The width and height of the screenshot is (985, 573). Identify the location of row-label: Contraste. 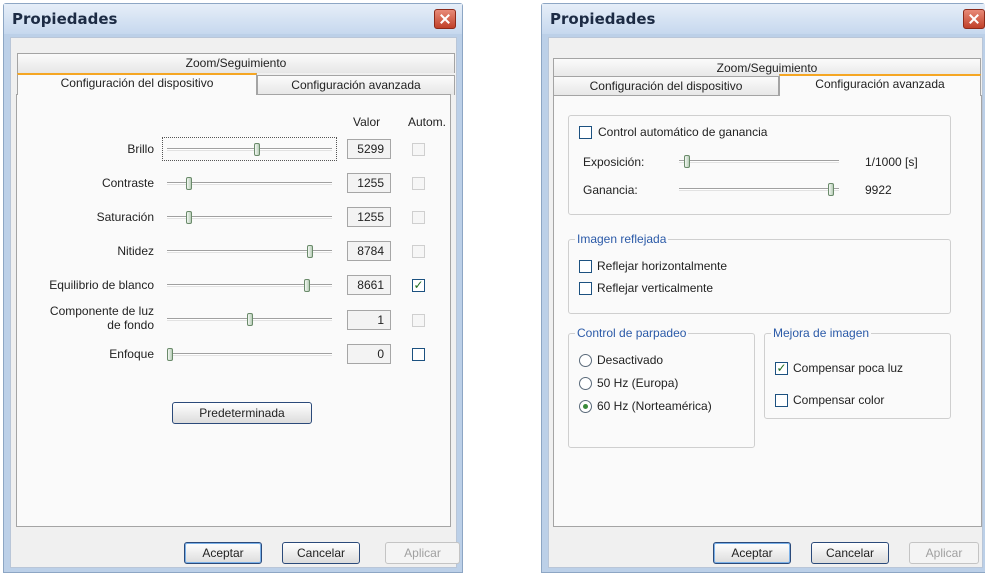
(127, 183).